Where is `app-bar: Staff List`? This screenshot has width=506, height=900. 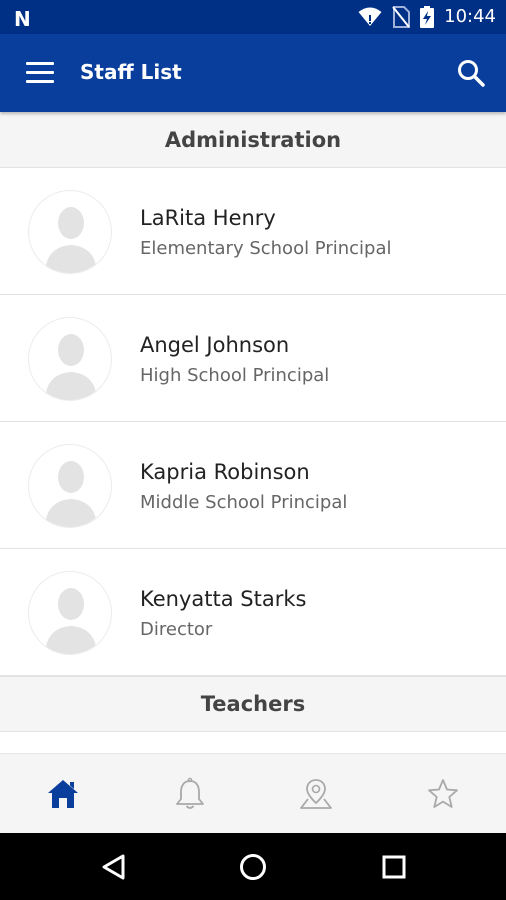 app-bar: Staff List is located at coordinates (253, 73).